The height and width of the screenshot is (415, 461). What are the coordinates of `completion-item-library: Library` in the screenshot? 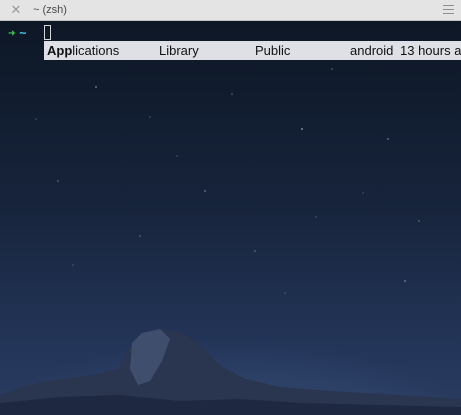 It's located at (179, 50).